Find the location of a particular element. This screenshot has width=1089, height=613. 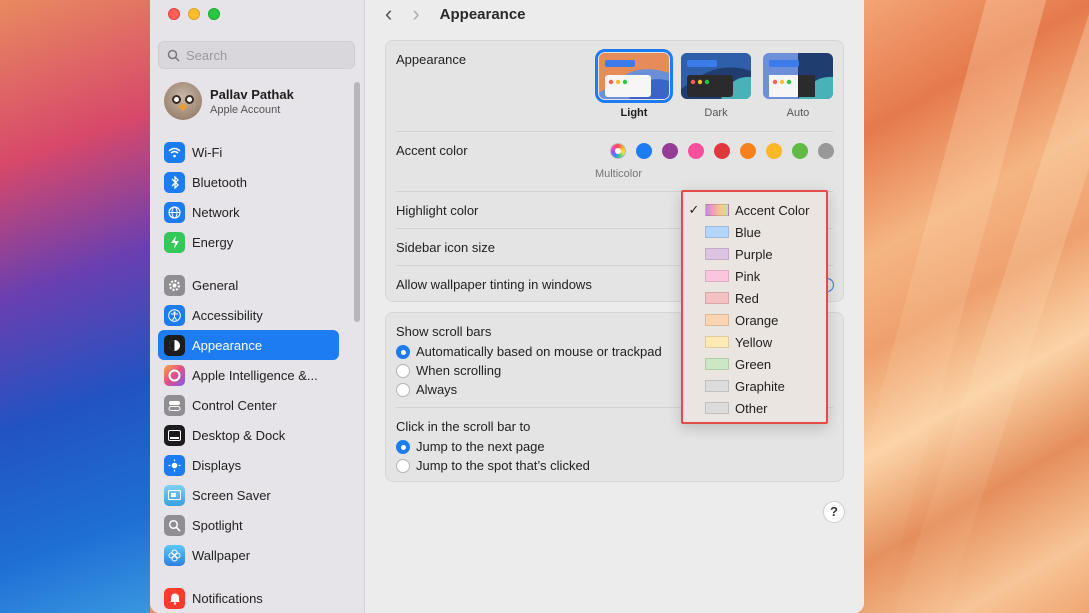

sidebar-item-accessibility: Accessibility is located at coordinates (248, 315).